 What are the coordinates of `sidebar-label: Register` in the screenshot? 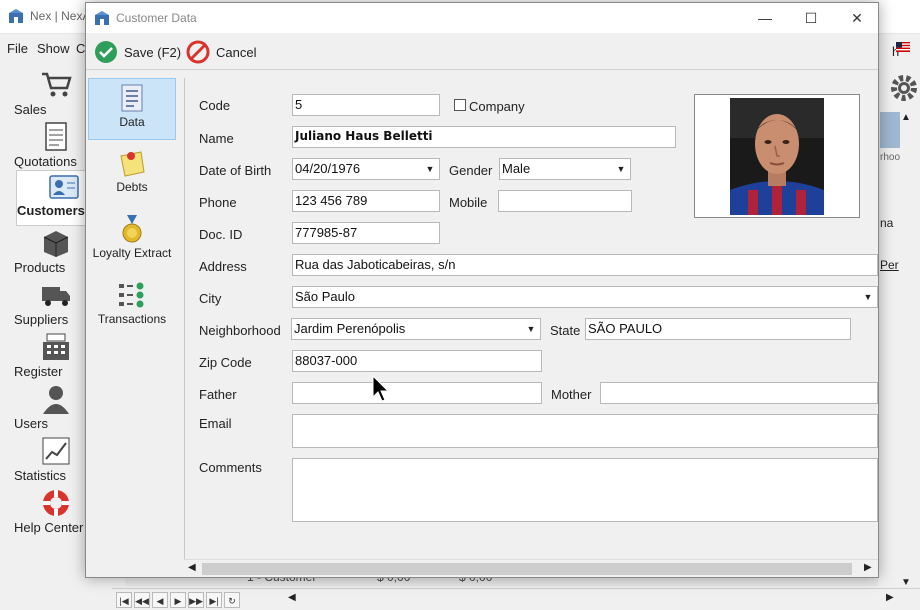 It's located at (38, 371).